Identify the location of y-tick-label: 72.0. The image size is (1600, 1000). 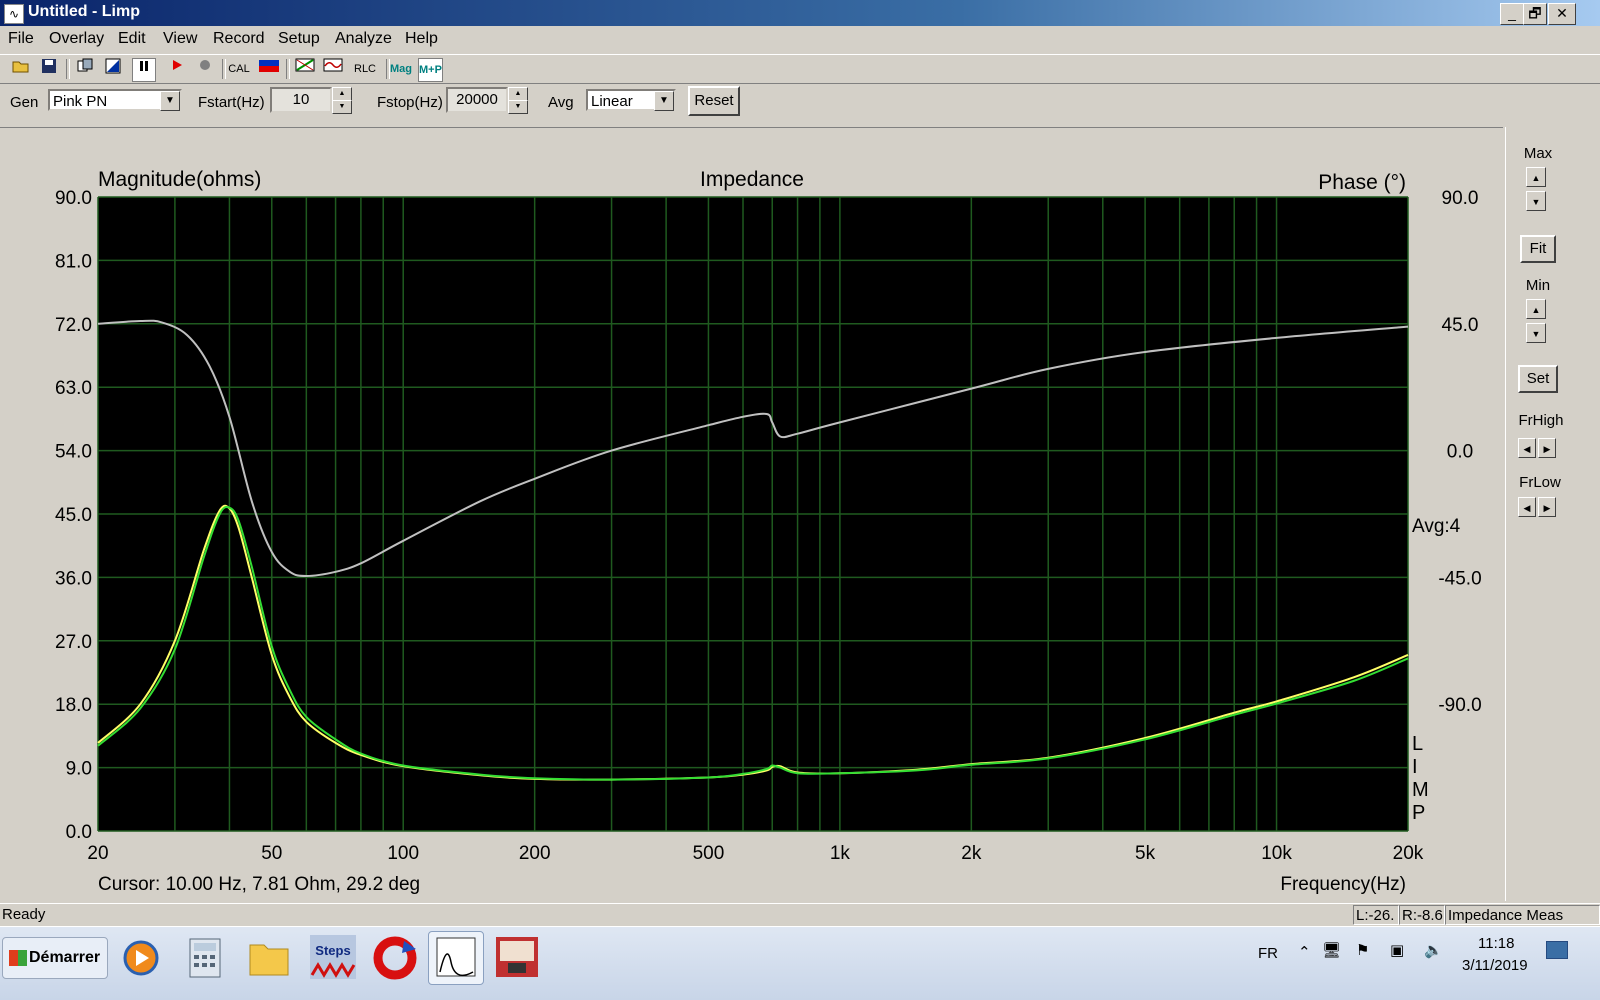
(73, 325).